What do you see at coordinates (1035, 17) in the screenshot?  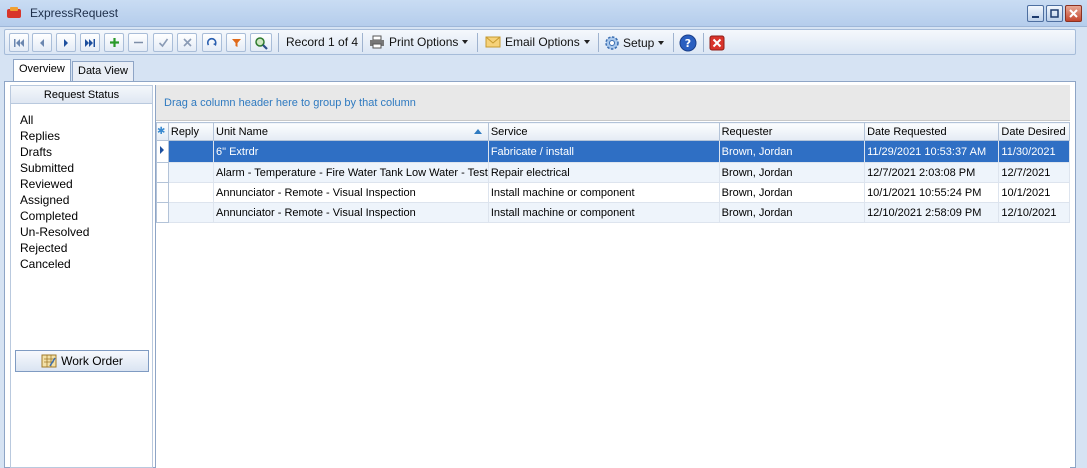 I see `minimize-icon` at bounding box center [1035, 17].